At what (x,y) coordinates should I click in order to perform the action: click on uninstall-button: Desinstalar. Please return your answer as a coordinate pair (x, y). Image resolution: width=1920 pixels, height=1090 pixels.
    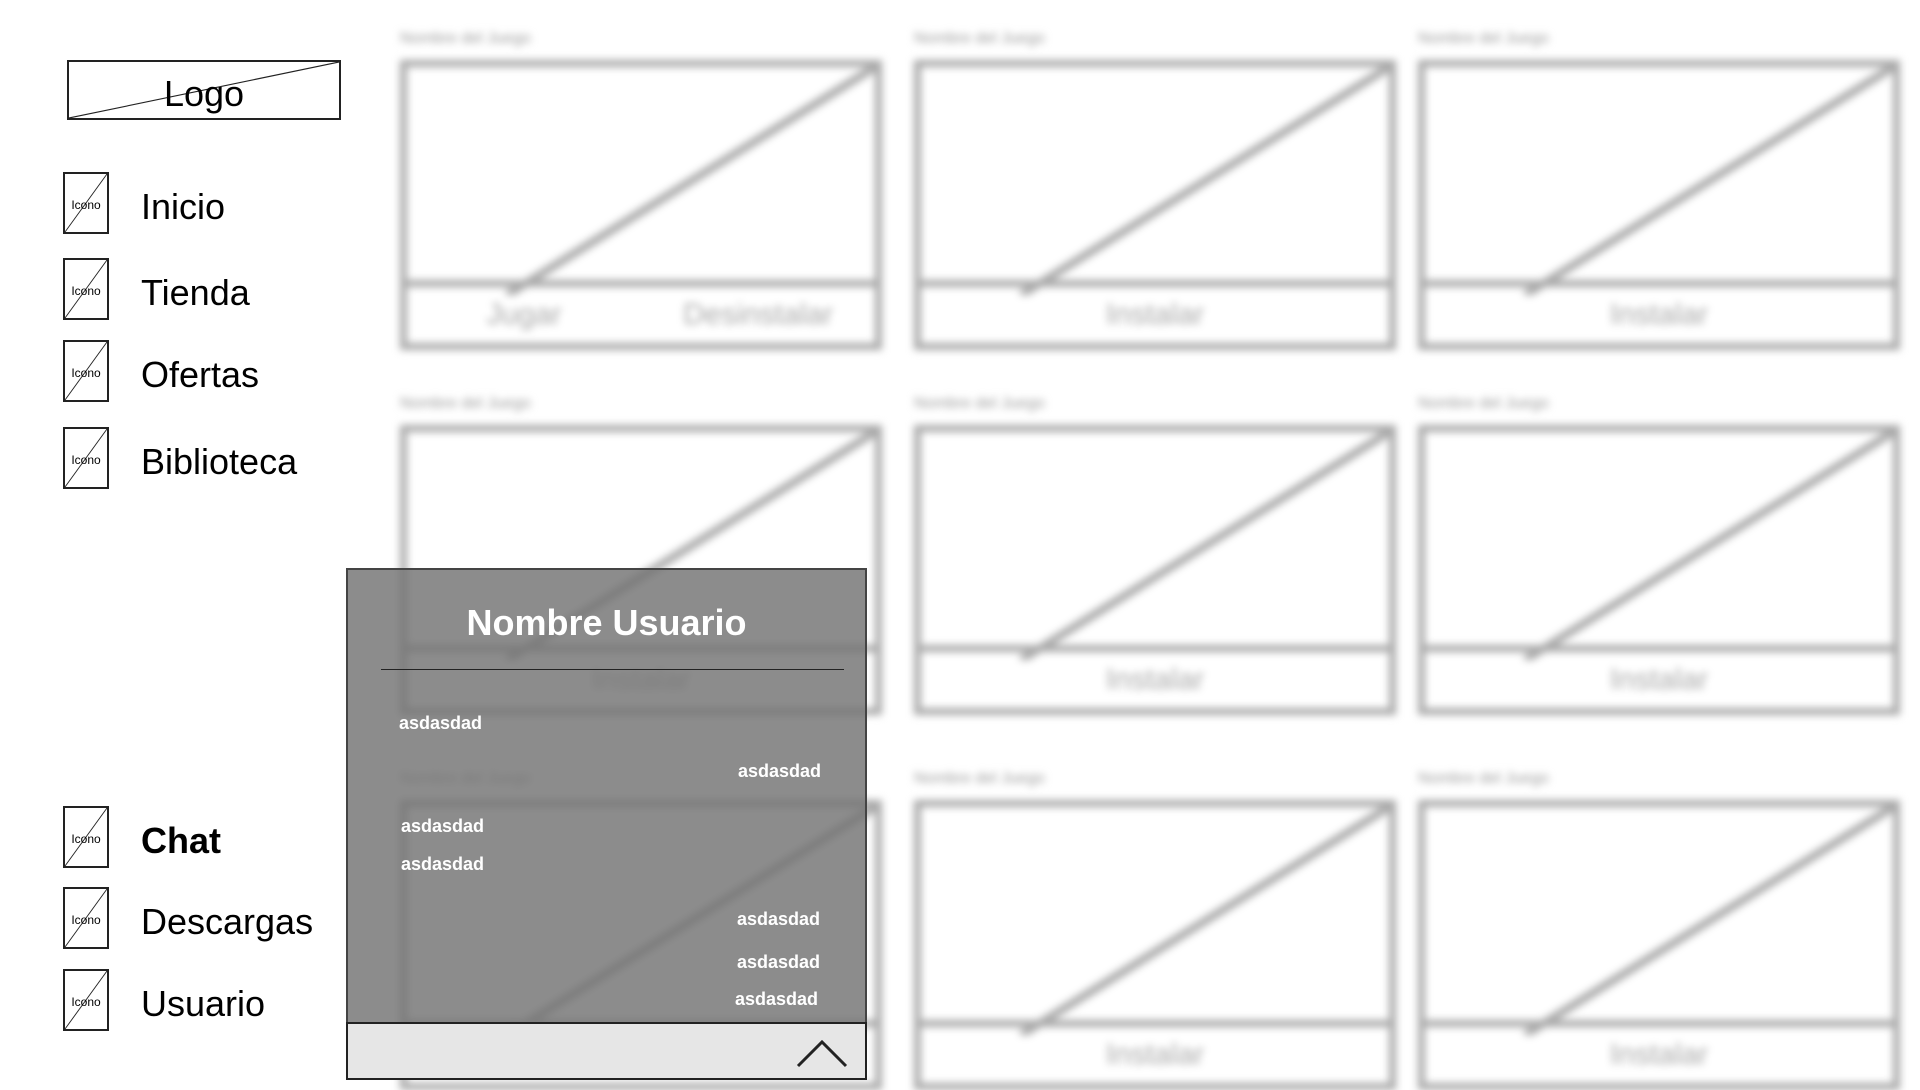
    Looking at the image, I should click on (758, 315).